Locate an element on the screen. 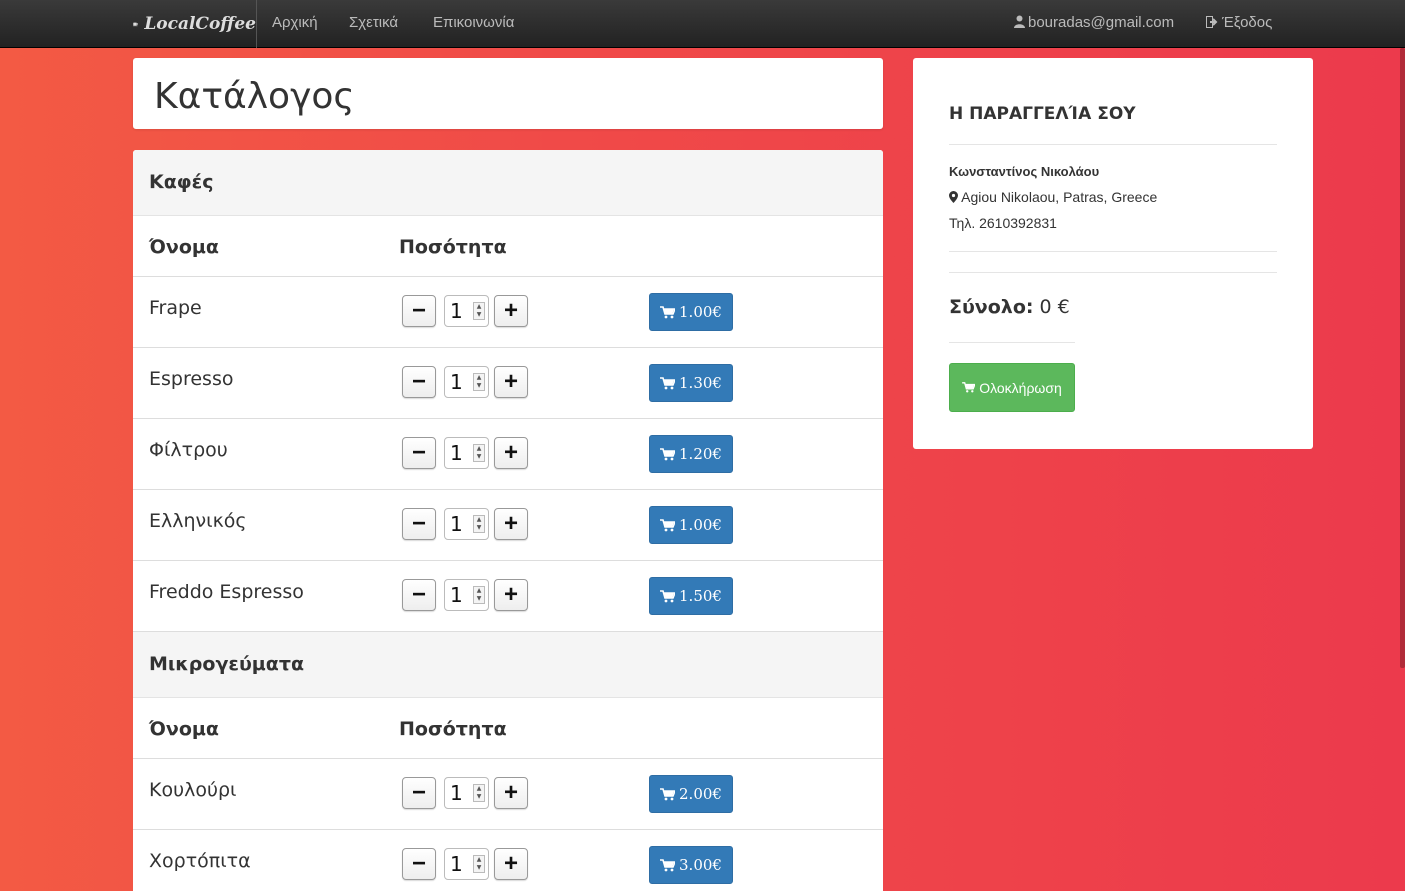 This screenshot has height=891, width=1405. product-row: Espresso −1 ▲ ▼ +1.30€ is located at coordinates (508, 383).